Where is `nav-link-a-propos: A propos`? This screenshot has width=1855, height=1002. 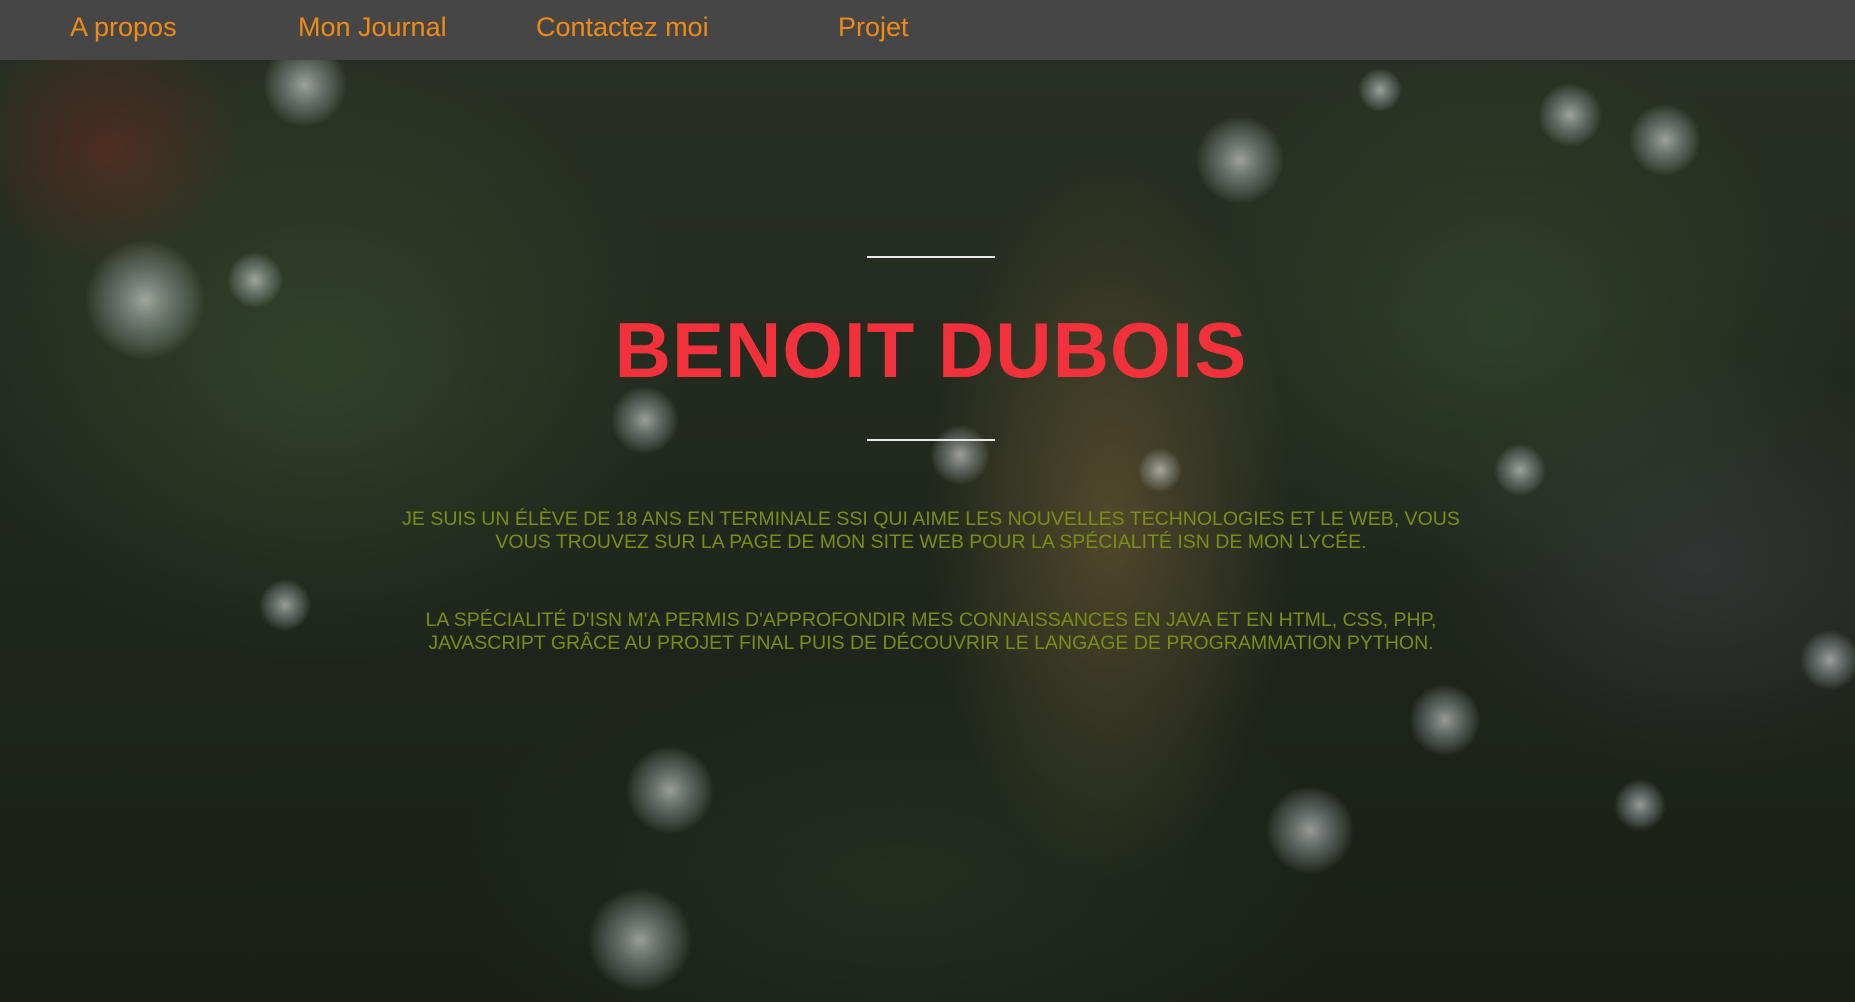 nav-link-a-propos: A propos is located at coordinates (123, 27).